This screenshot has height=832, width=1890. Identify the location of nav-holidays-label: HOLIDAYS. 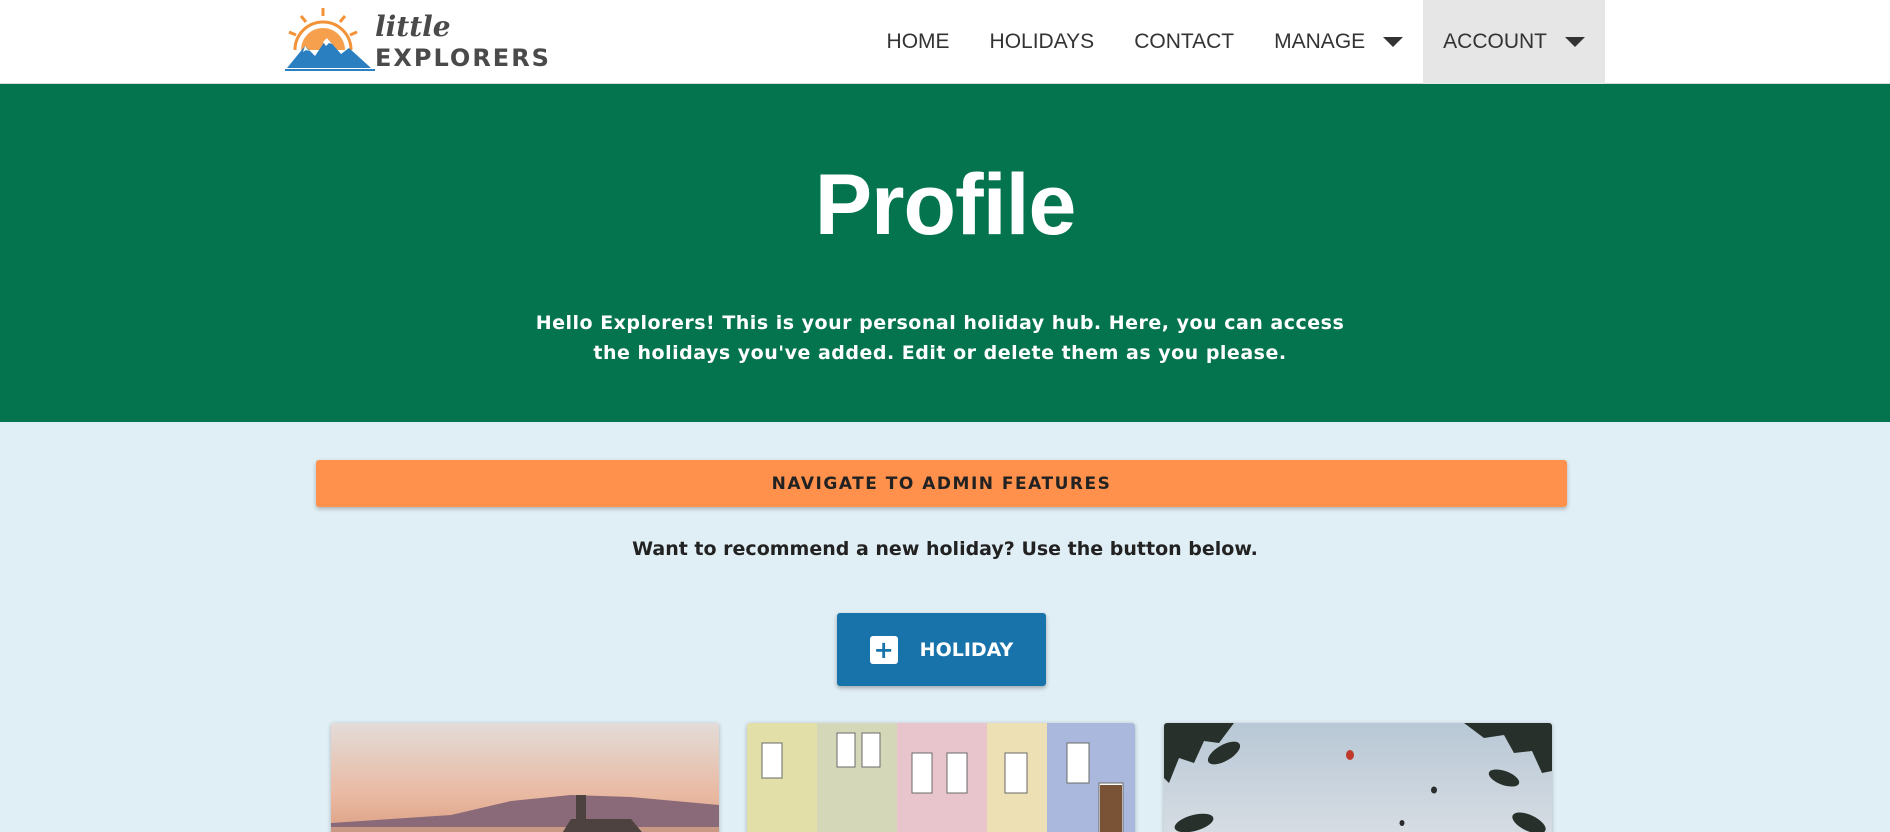
(1042, 41).